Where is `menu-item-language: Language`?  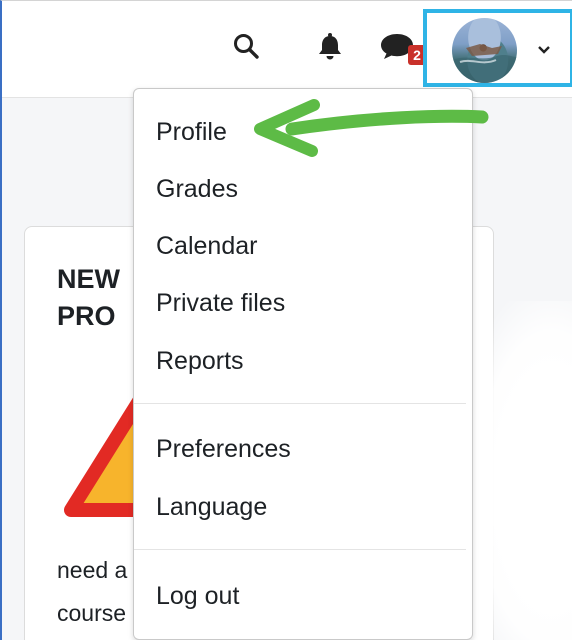 menu-item-language: Language is located at coordinates (300, 507).